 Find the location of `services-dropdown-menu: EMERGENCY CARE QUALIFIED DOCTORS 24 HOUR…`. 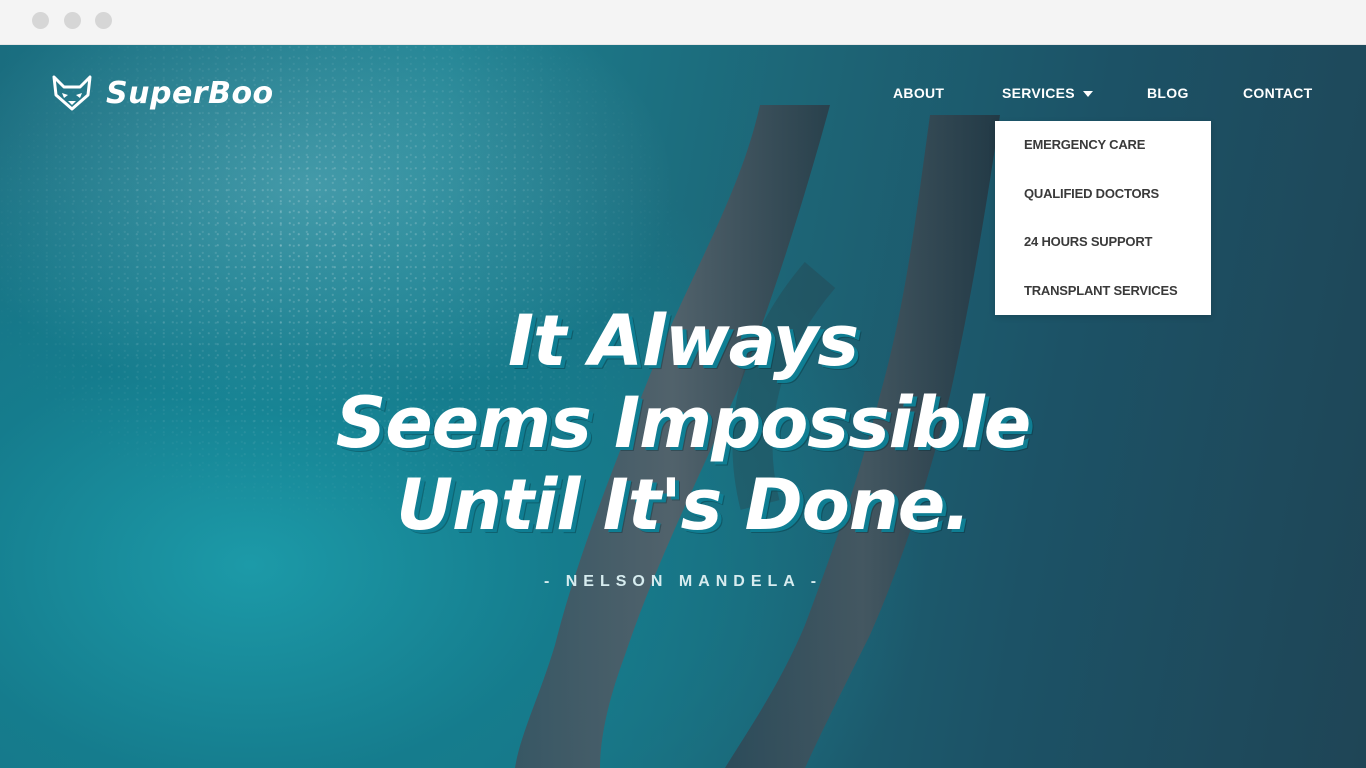

services-dropdown-menu: EMERGENCY CARE QUALIFIED DOCTORS 24 HOUR… is located at coordinates (1103, 218).